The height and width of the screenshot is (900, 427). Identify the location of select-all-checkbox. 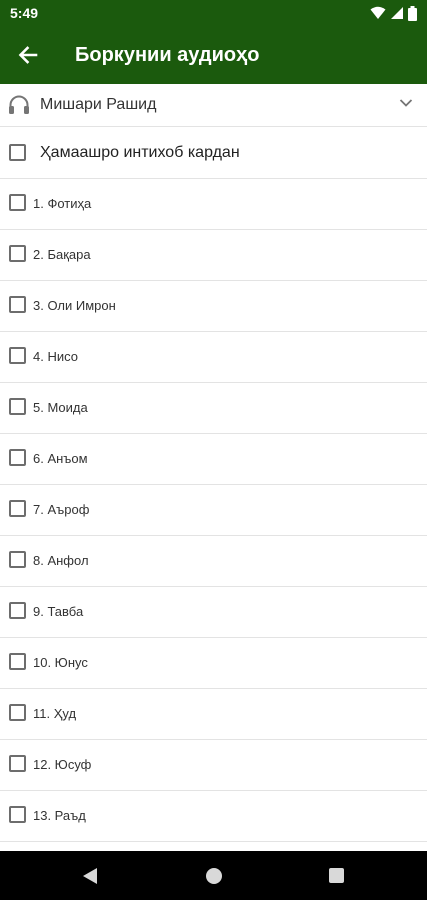
(17, 152).